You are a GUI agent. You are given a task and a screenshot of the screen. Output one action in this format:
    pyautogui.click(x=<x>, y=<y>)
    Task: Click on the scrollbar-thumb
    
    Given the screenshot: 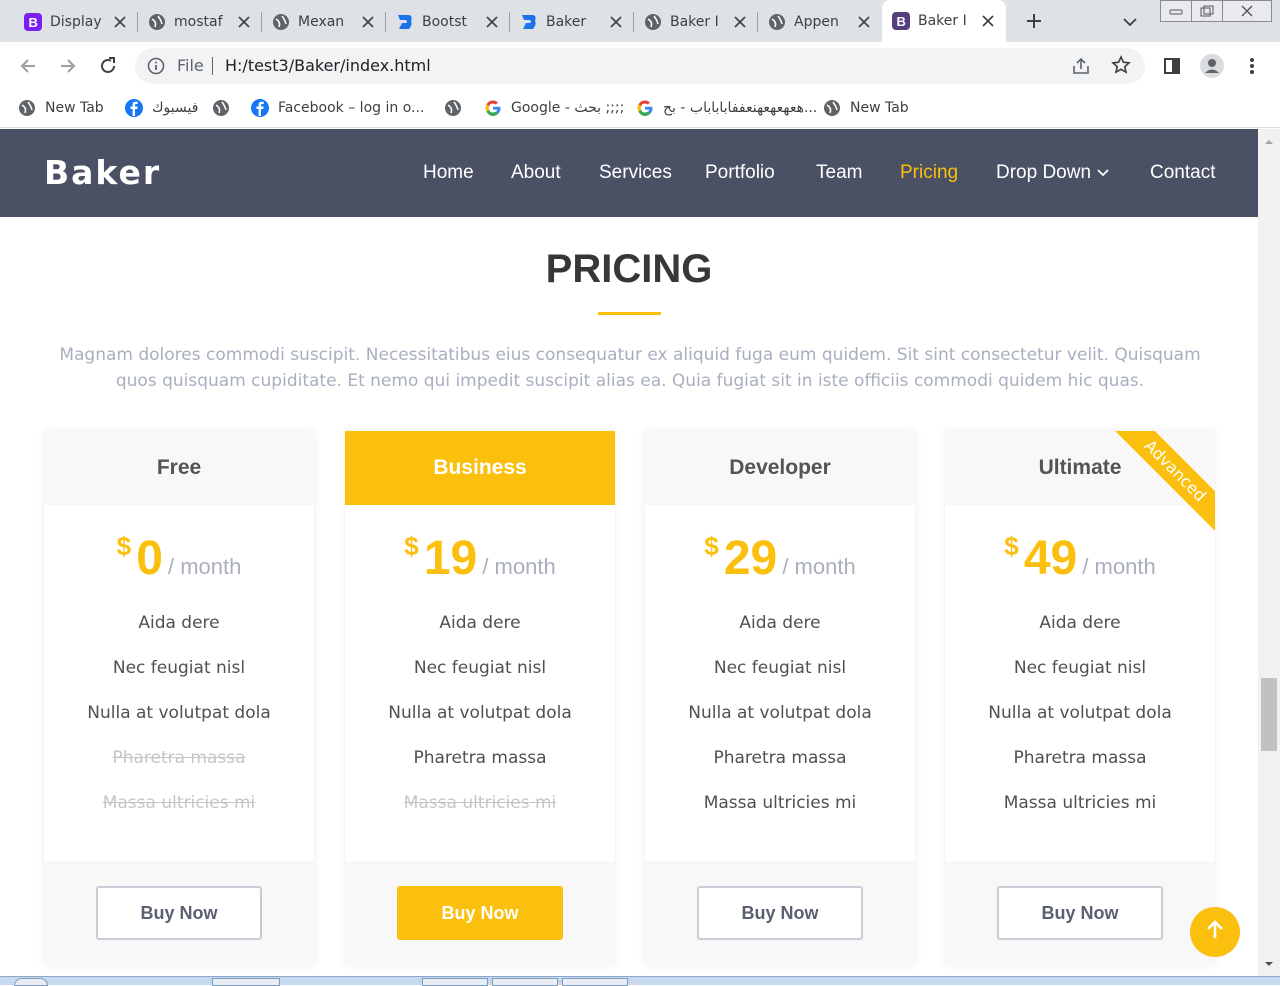 What is the action you would take?
    pyautogui.click(x=1269, y=714)
    